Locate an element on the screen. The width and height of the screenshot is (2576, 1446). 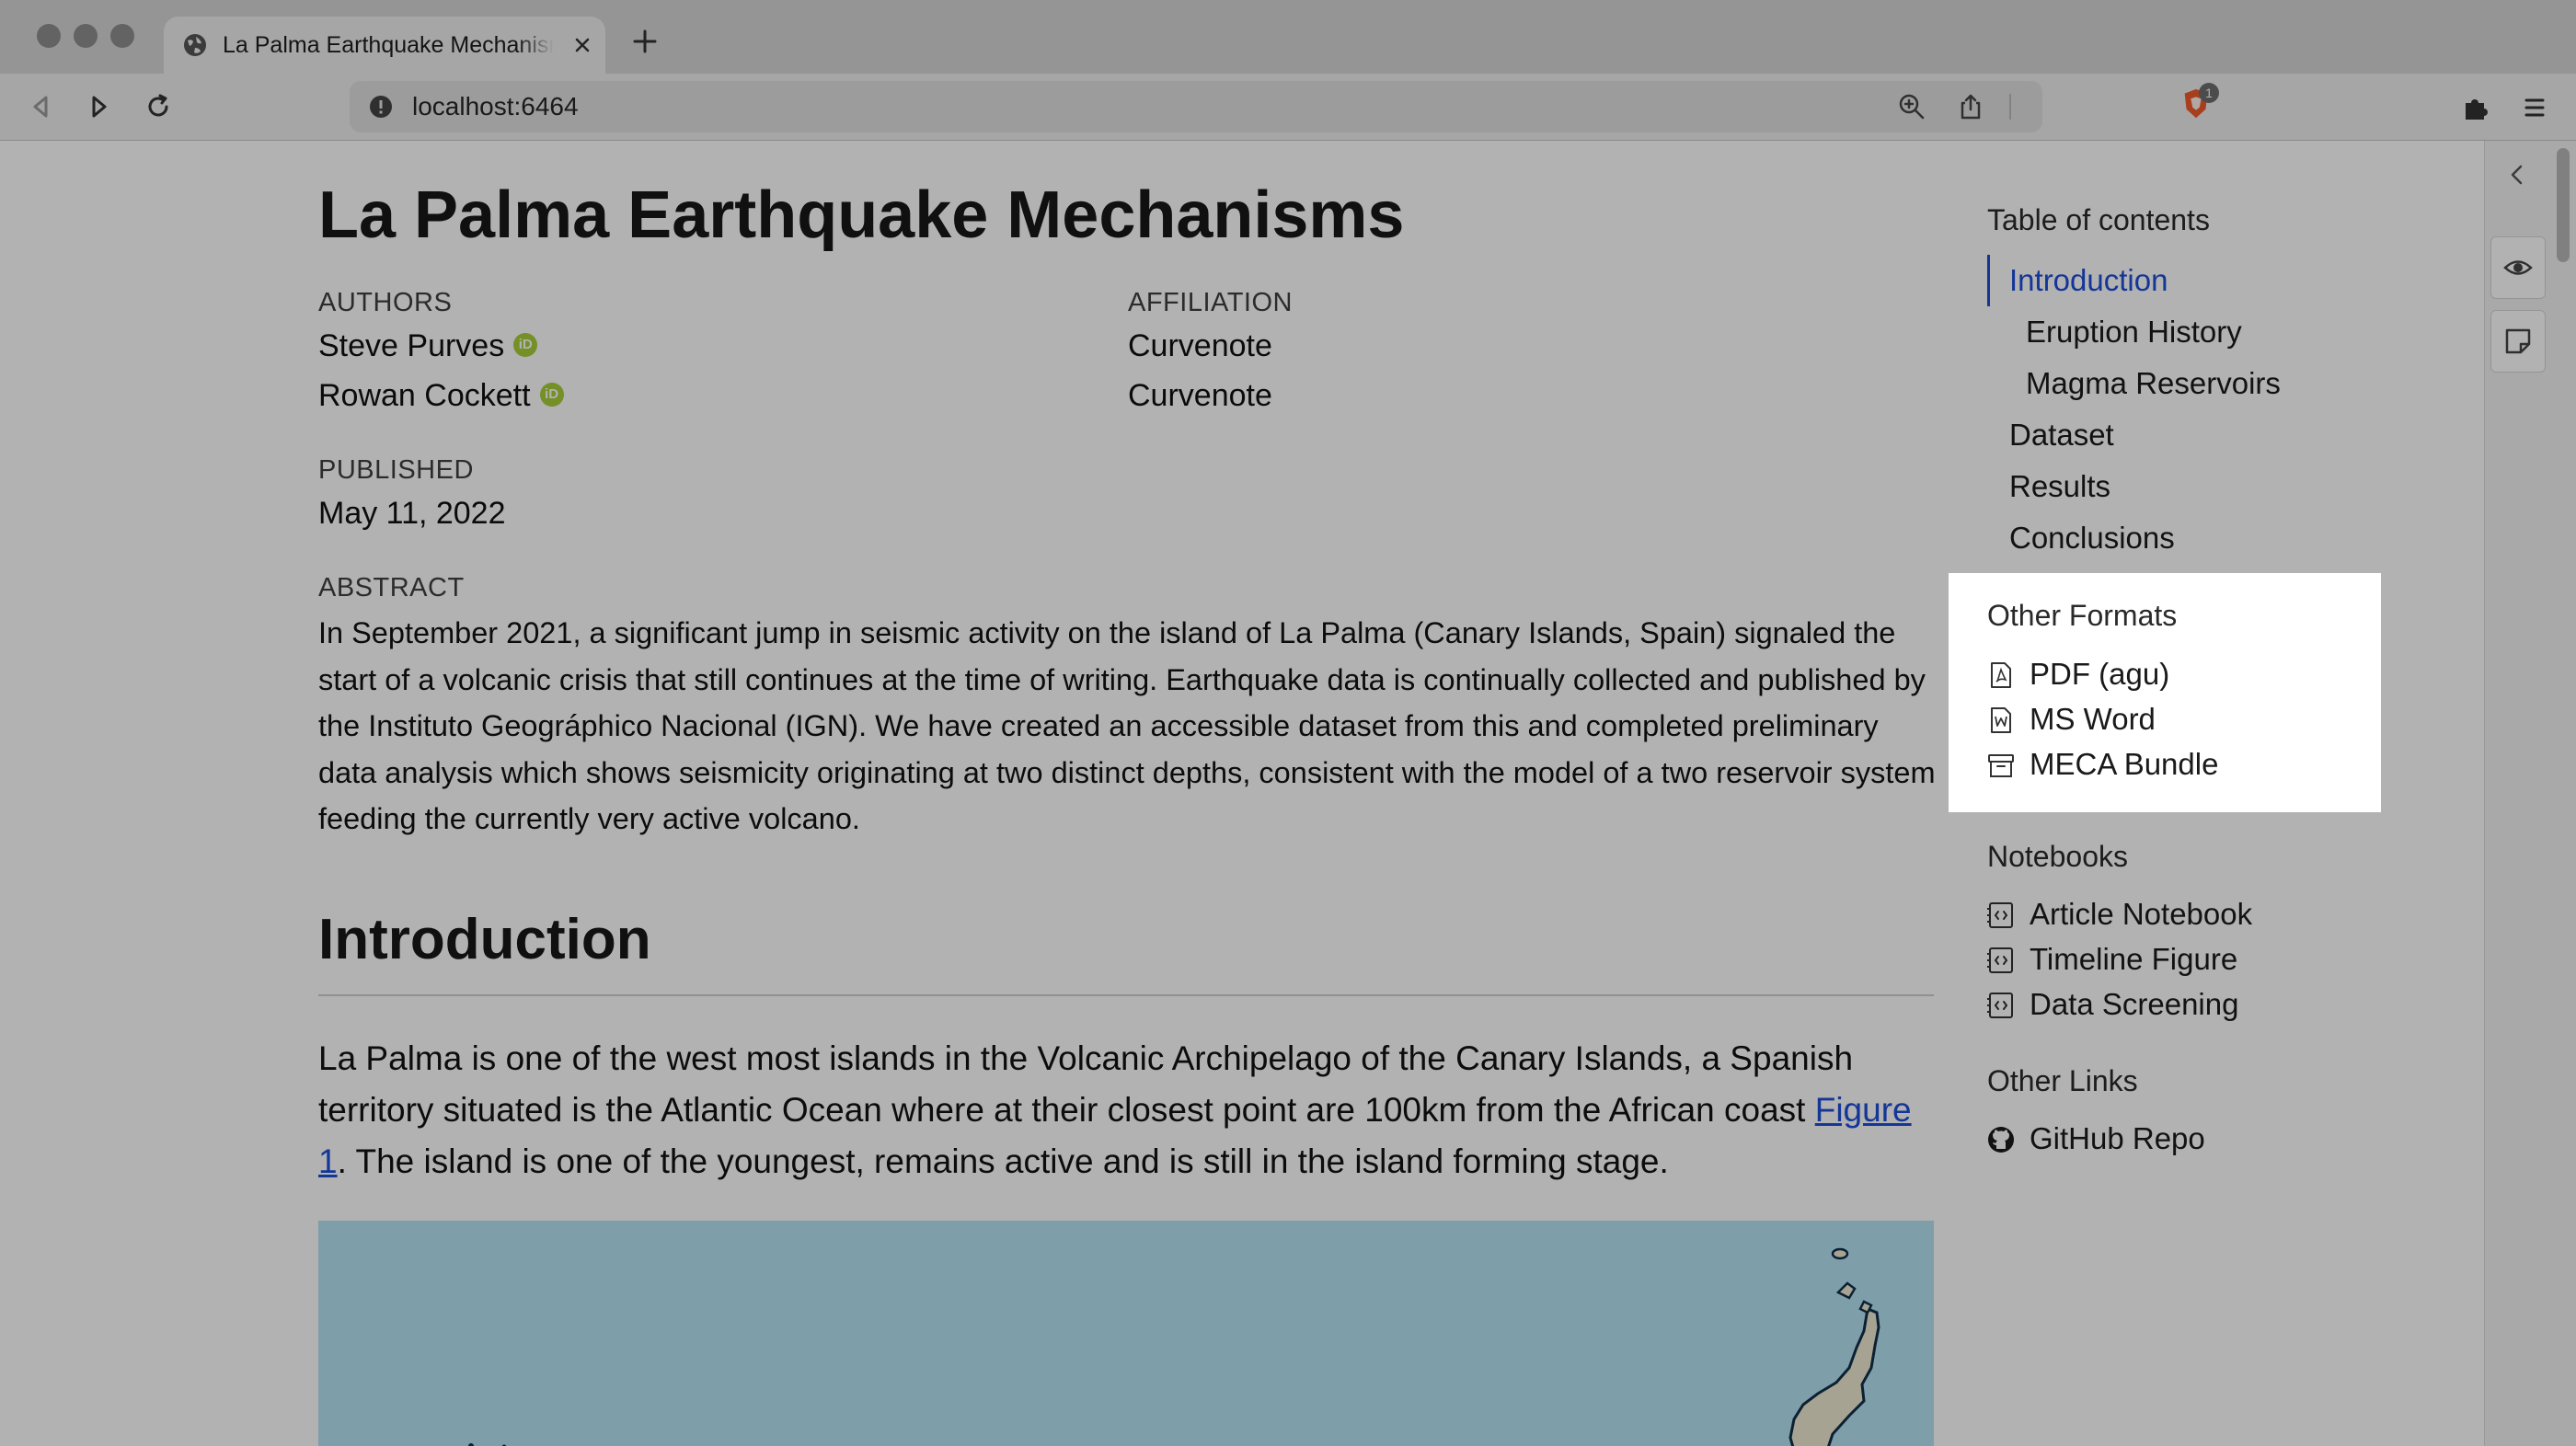
notebook-label: Timeline Figure is located at coordinates (2134, 959).